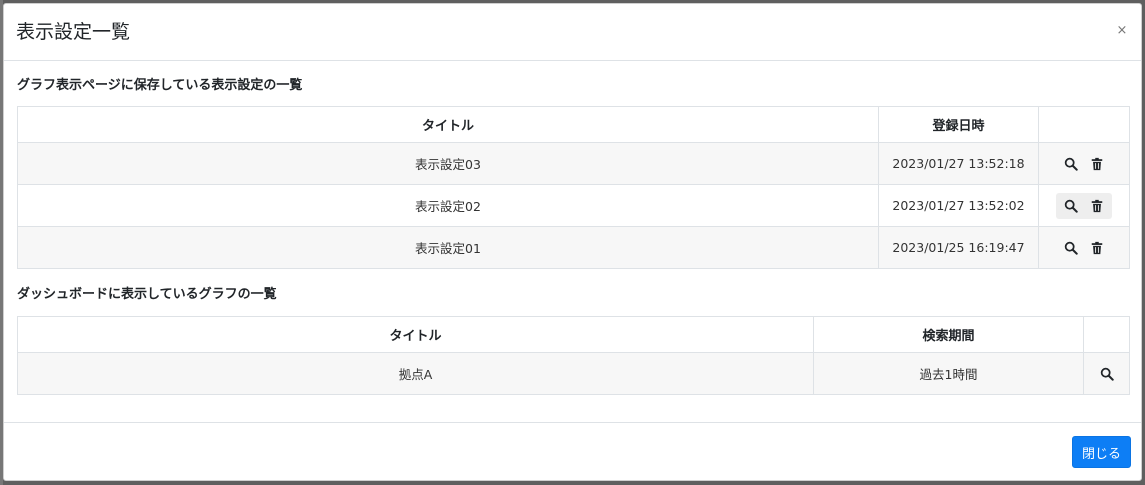  What do you see at coordinates (73, 32) in the screenshot?
I see `modal-title: 表示設定一覧` at bounding box center [73, 32].